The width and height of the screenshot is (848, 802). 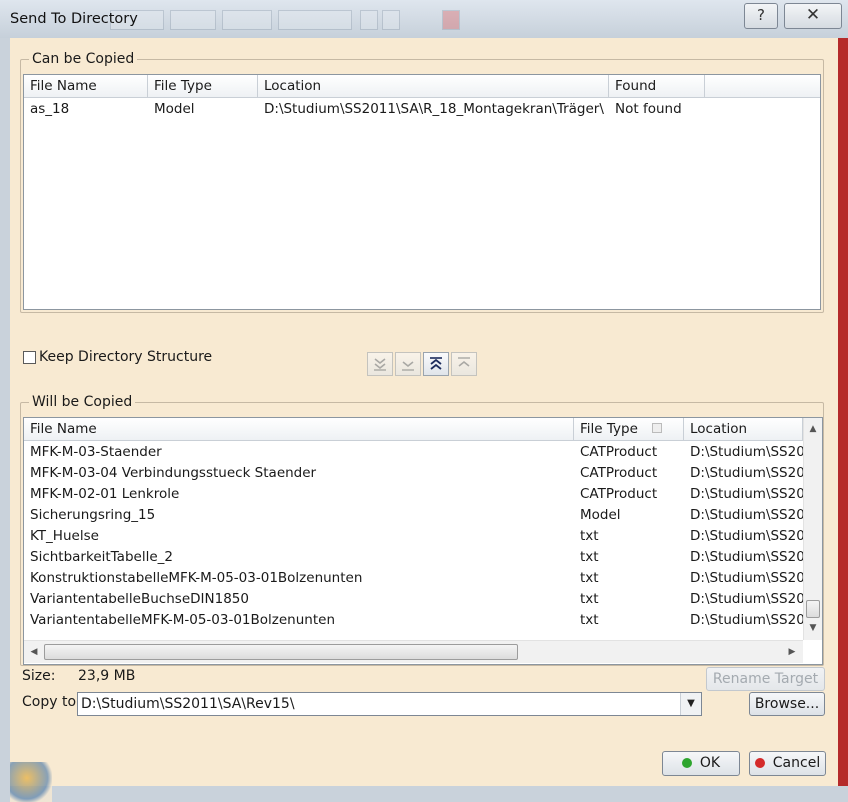 I want to click on row-file-name: MFK-M-03-Staender, so click(x=96, y=452).